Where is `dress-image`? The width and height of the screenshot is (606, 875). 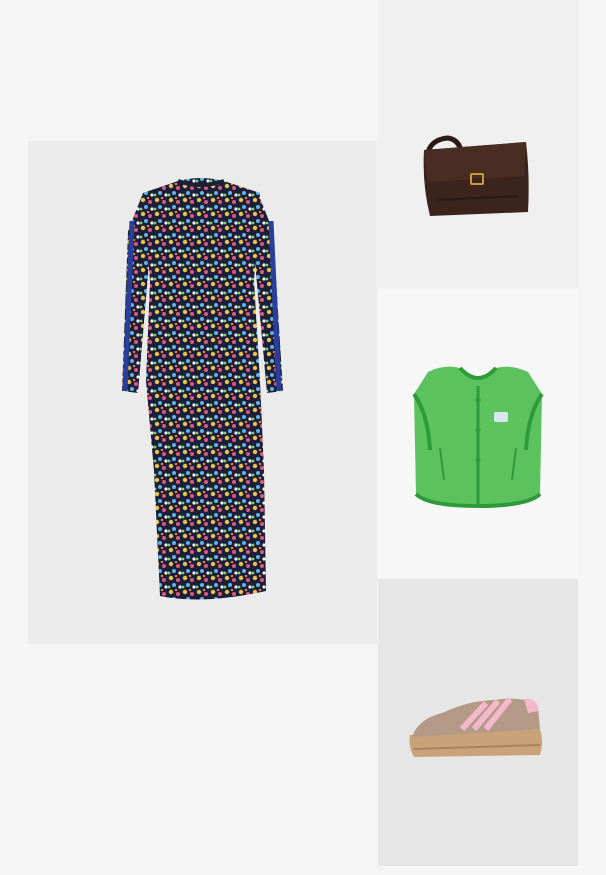
dress-image is located at coordinates (202, 389).